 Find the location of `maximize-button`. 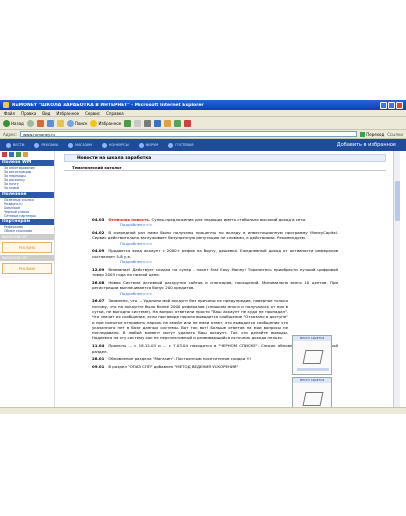

maximize-button is located at coordinates (391, 105).